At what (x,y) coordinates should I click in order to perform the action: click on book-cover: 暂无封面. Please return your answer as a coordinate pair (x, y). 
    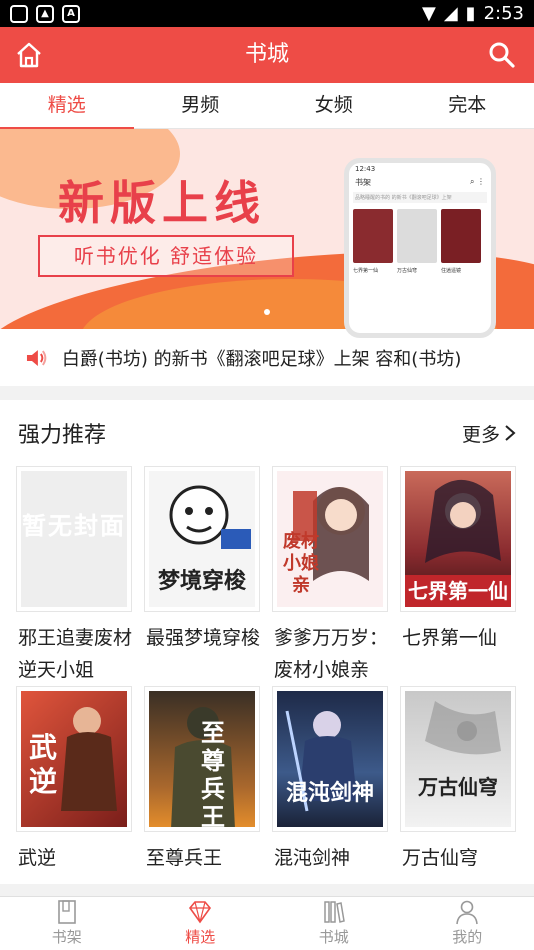
    Looking at the image, I should click on (74, 539).